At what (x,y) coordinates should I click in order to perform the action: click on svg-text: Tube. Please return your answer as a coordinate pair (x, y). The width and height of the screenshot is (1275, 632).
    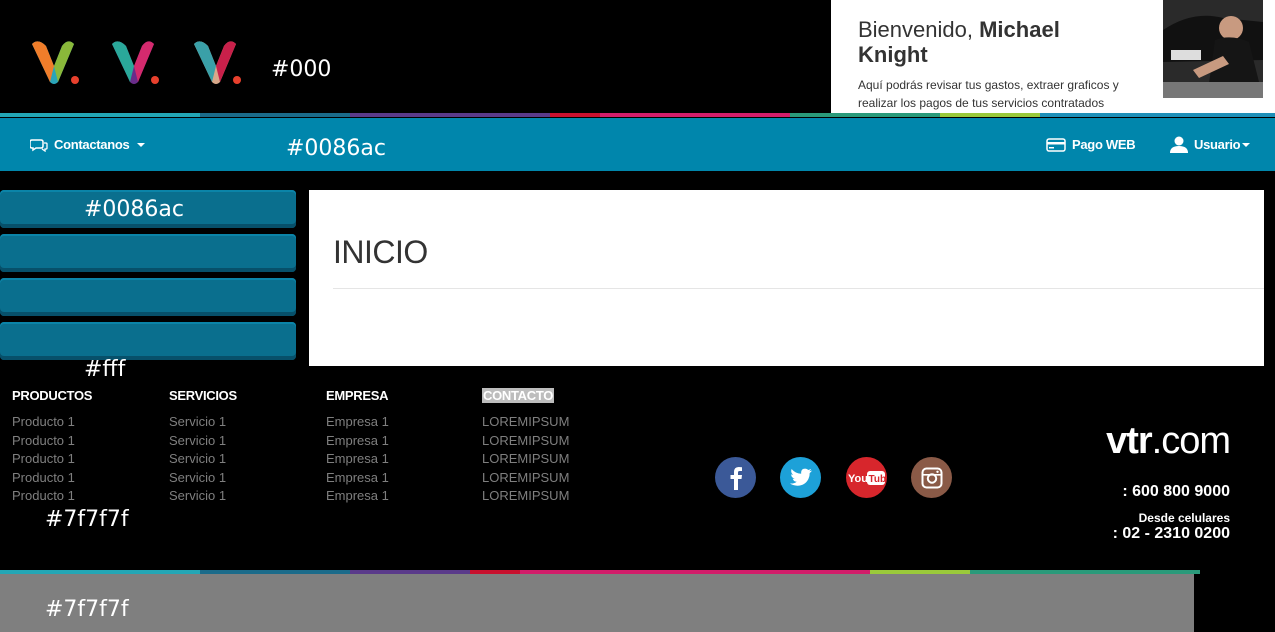
    Looking at the image, I should click on (877, 479).